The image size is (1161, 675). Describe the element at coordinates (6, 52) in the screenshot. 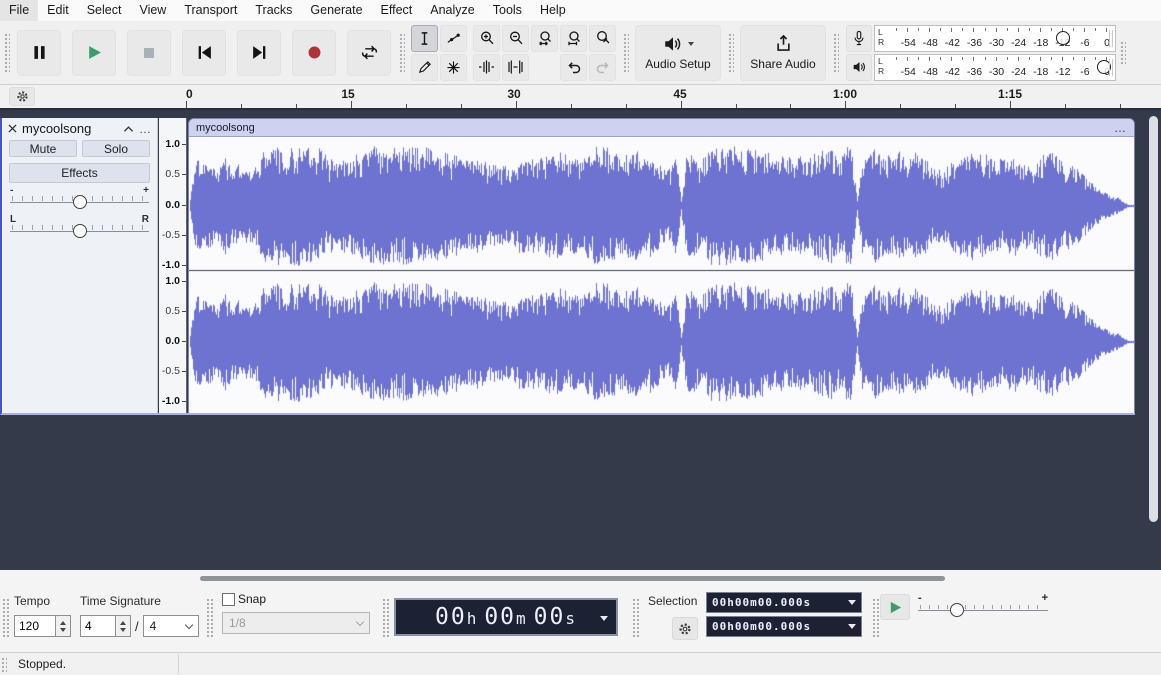

I see `transport-toolbar-grip` at that location.